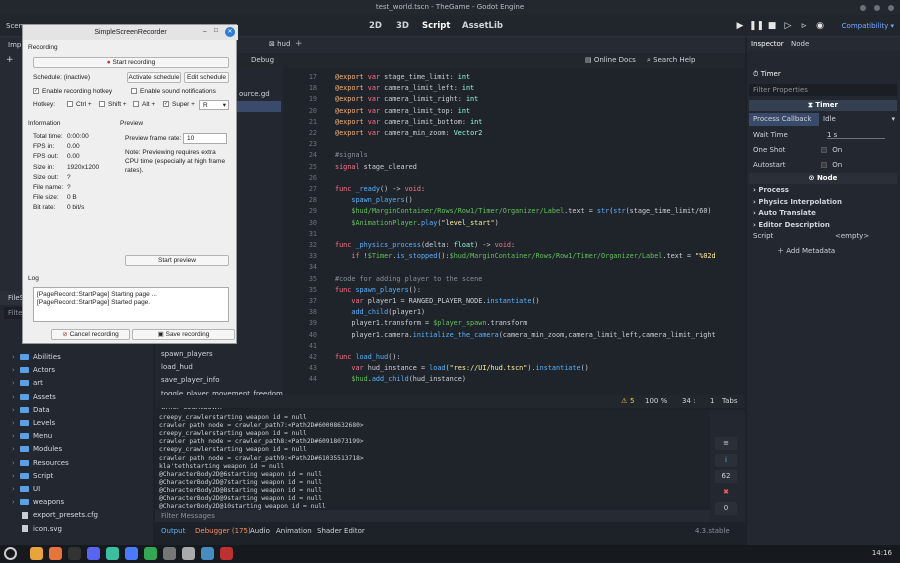 Image resolution: width=900 pixels, height=563 pixels. I want to click on movie-icon: ◉, so click(820, 26).